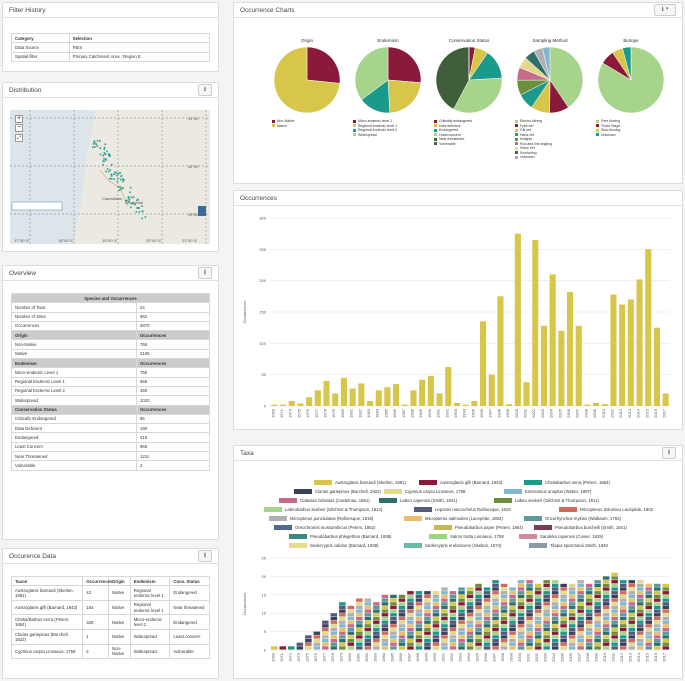  What do you see at coordinates (580, 527) in the screenshot?
I see `taxa-legend-item: Pseudobarbus burchelli (Smith, 1841)` at bounding box center [580, 527].